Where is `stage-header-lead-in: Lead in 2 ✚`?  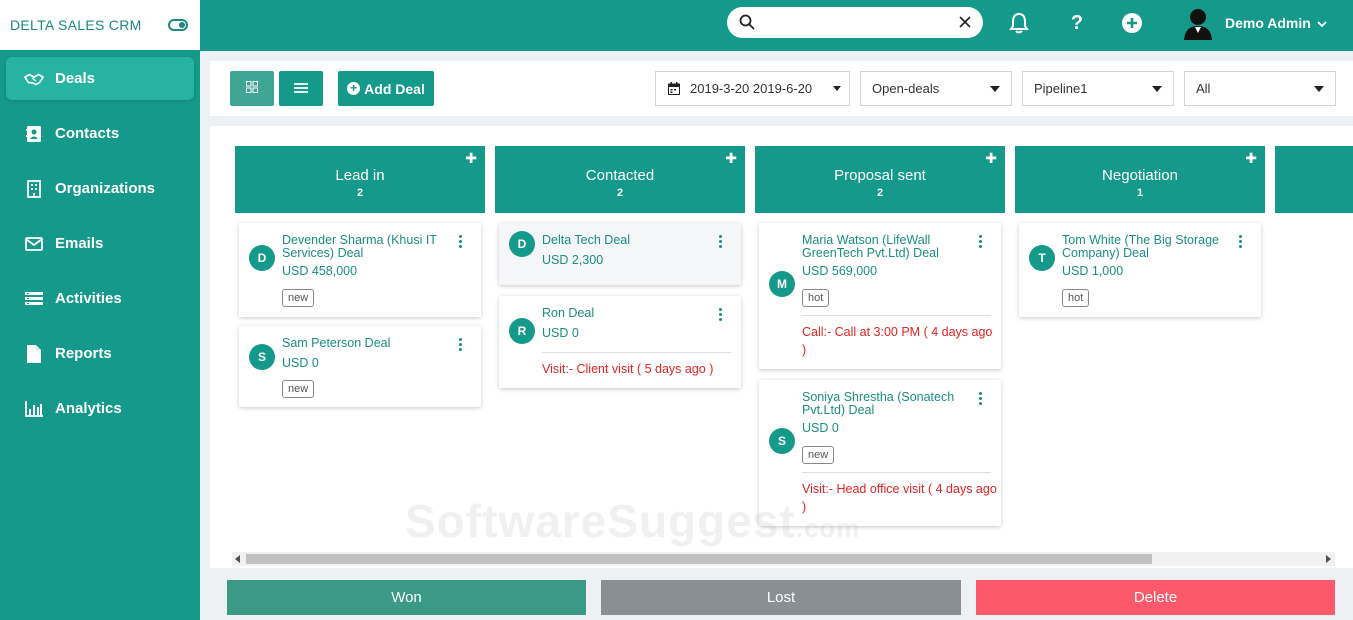 stage-header-lead-in: Lead in 2 ✚ is located at coordinates (360, 179).